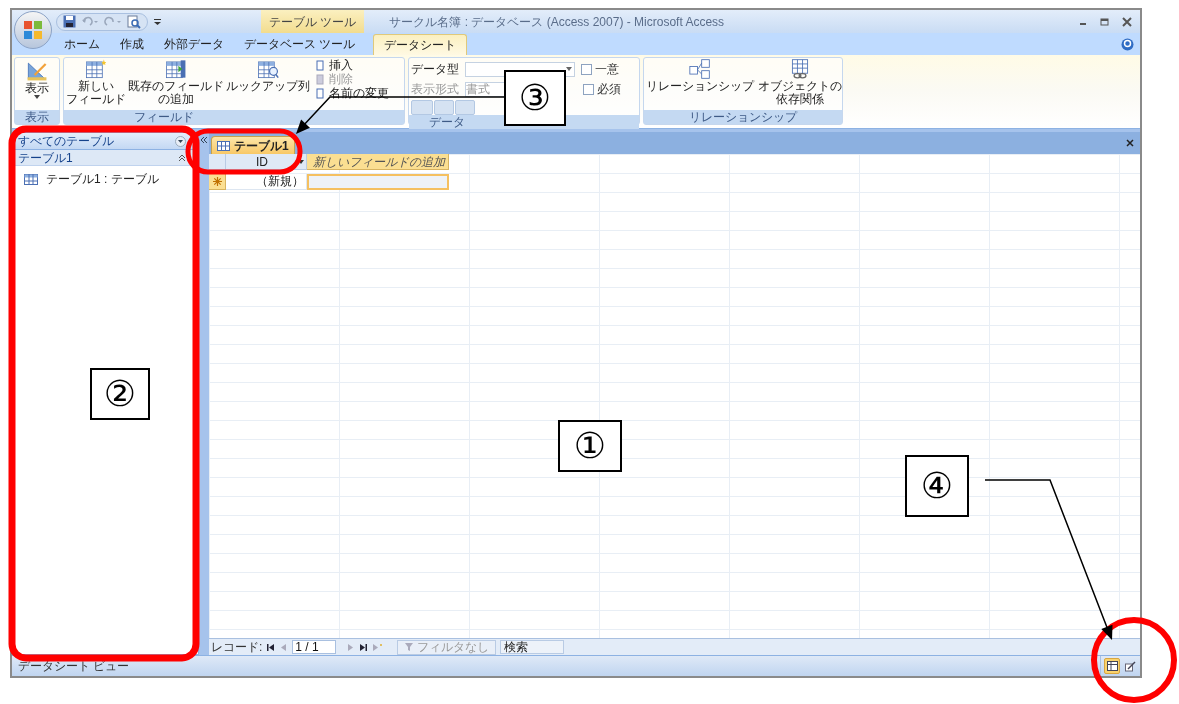 The width and height of the screenshot is (1179, 704). I want to click on callout-label: ①, so click(590, 446).